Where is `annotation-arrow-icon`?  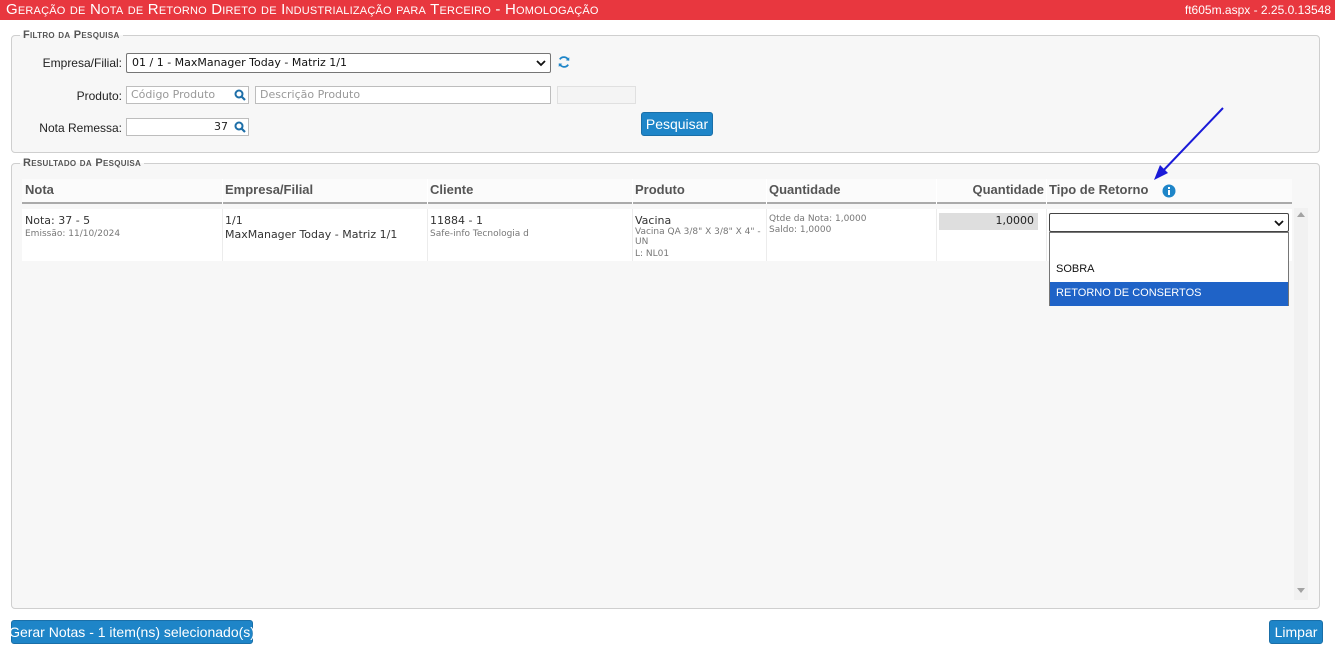 annotation-arrow-icon is located at coordinates (1189, 143).